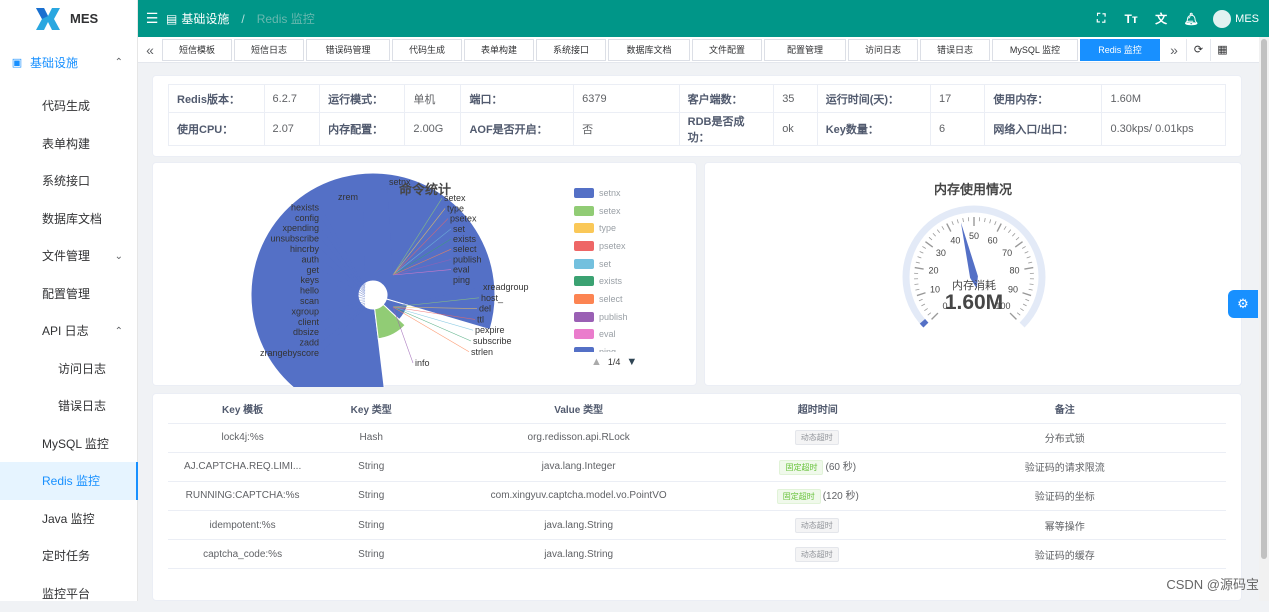 The image size is (1269, 612). I want to click on logo-icon, so click(48, 19).